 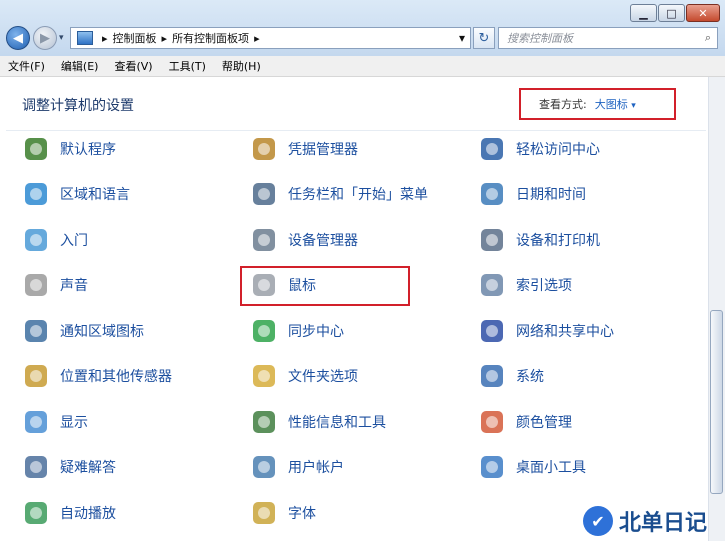 I want to click on control-panel-item: 凭据管理器, so click(x=304, y=149).